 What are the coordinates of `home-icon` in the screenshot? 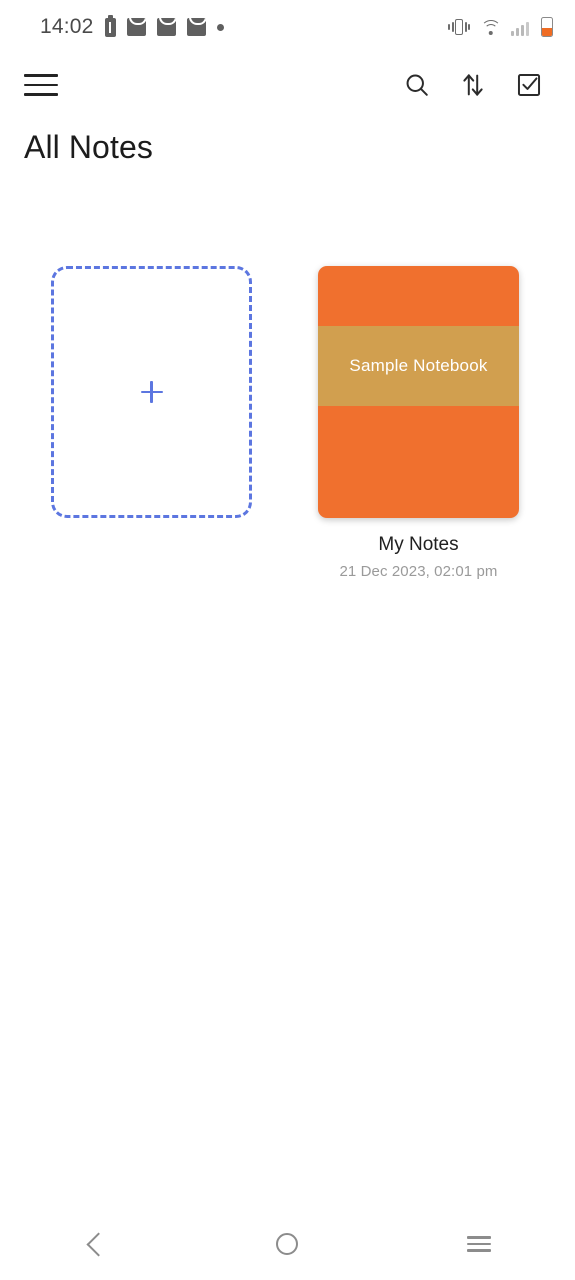 It's located at (287, 1244).